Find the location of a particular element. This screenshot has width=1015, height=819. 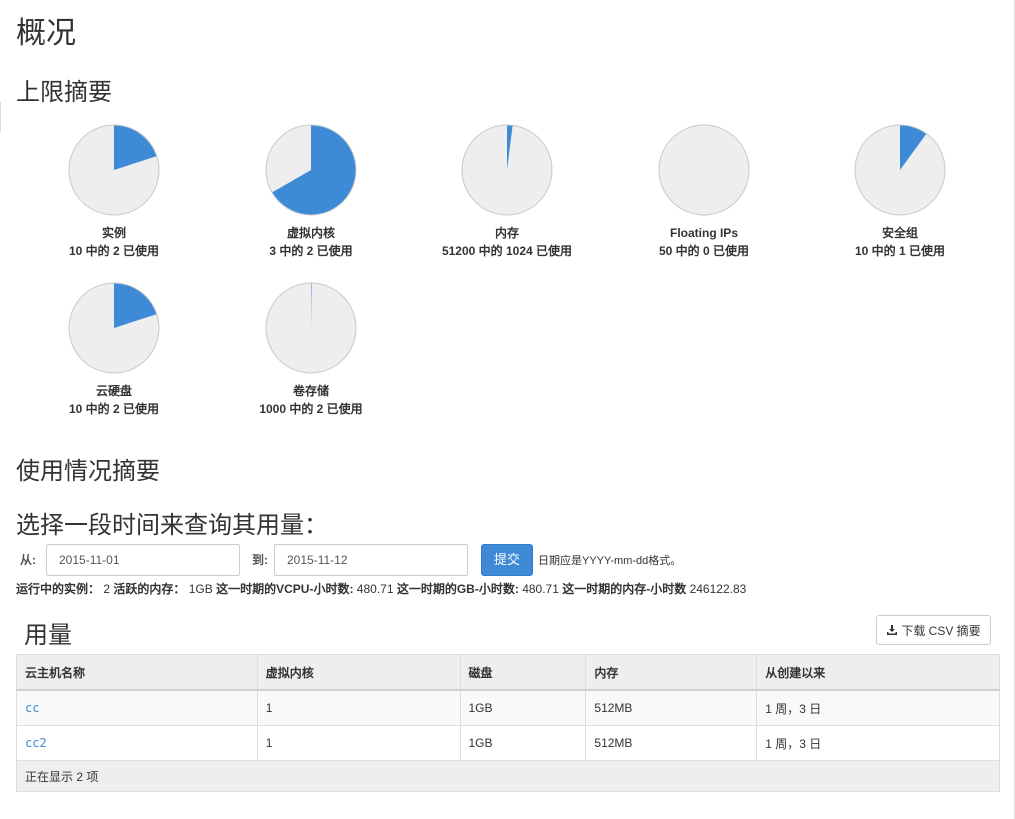

column-header-disk: 磁盘 is located at coordinates (523, 672).